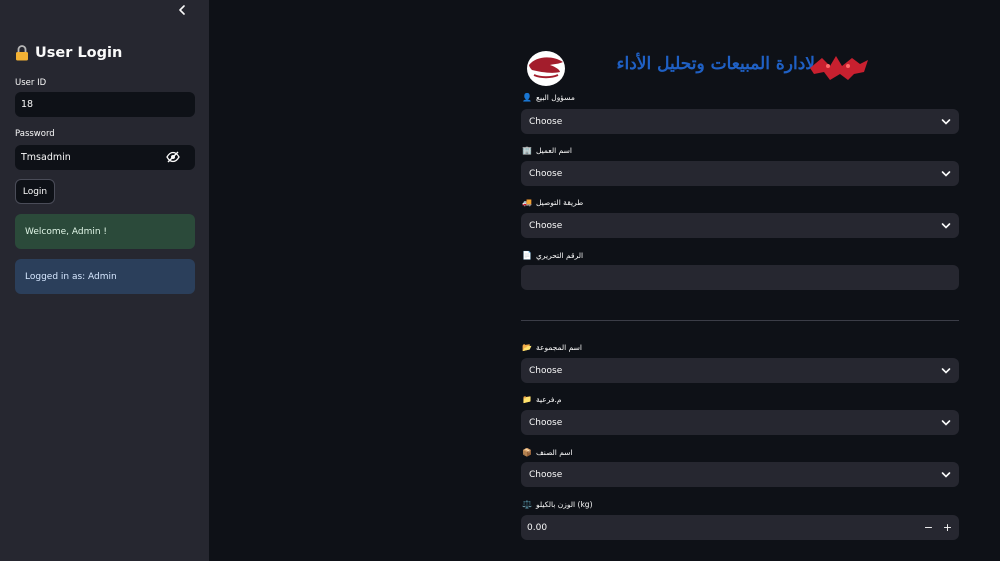 Image resolution: width=1000 pixels, height=561 pixels. I want to click on company-logo, so click(546, 68).